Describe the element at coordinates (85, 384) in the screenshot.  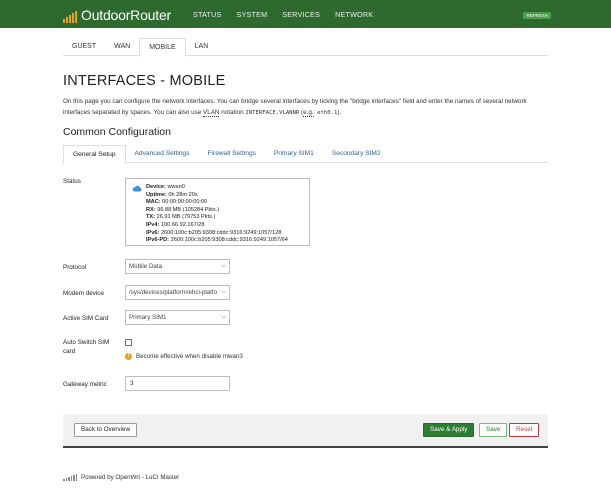
I see `metric-label: Gateway metric` at that location.